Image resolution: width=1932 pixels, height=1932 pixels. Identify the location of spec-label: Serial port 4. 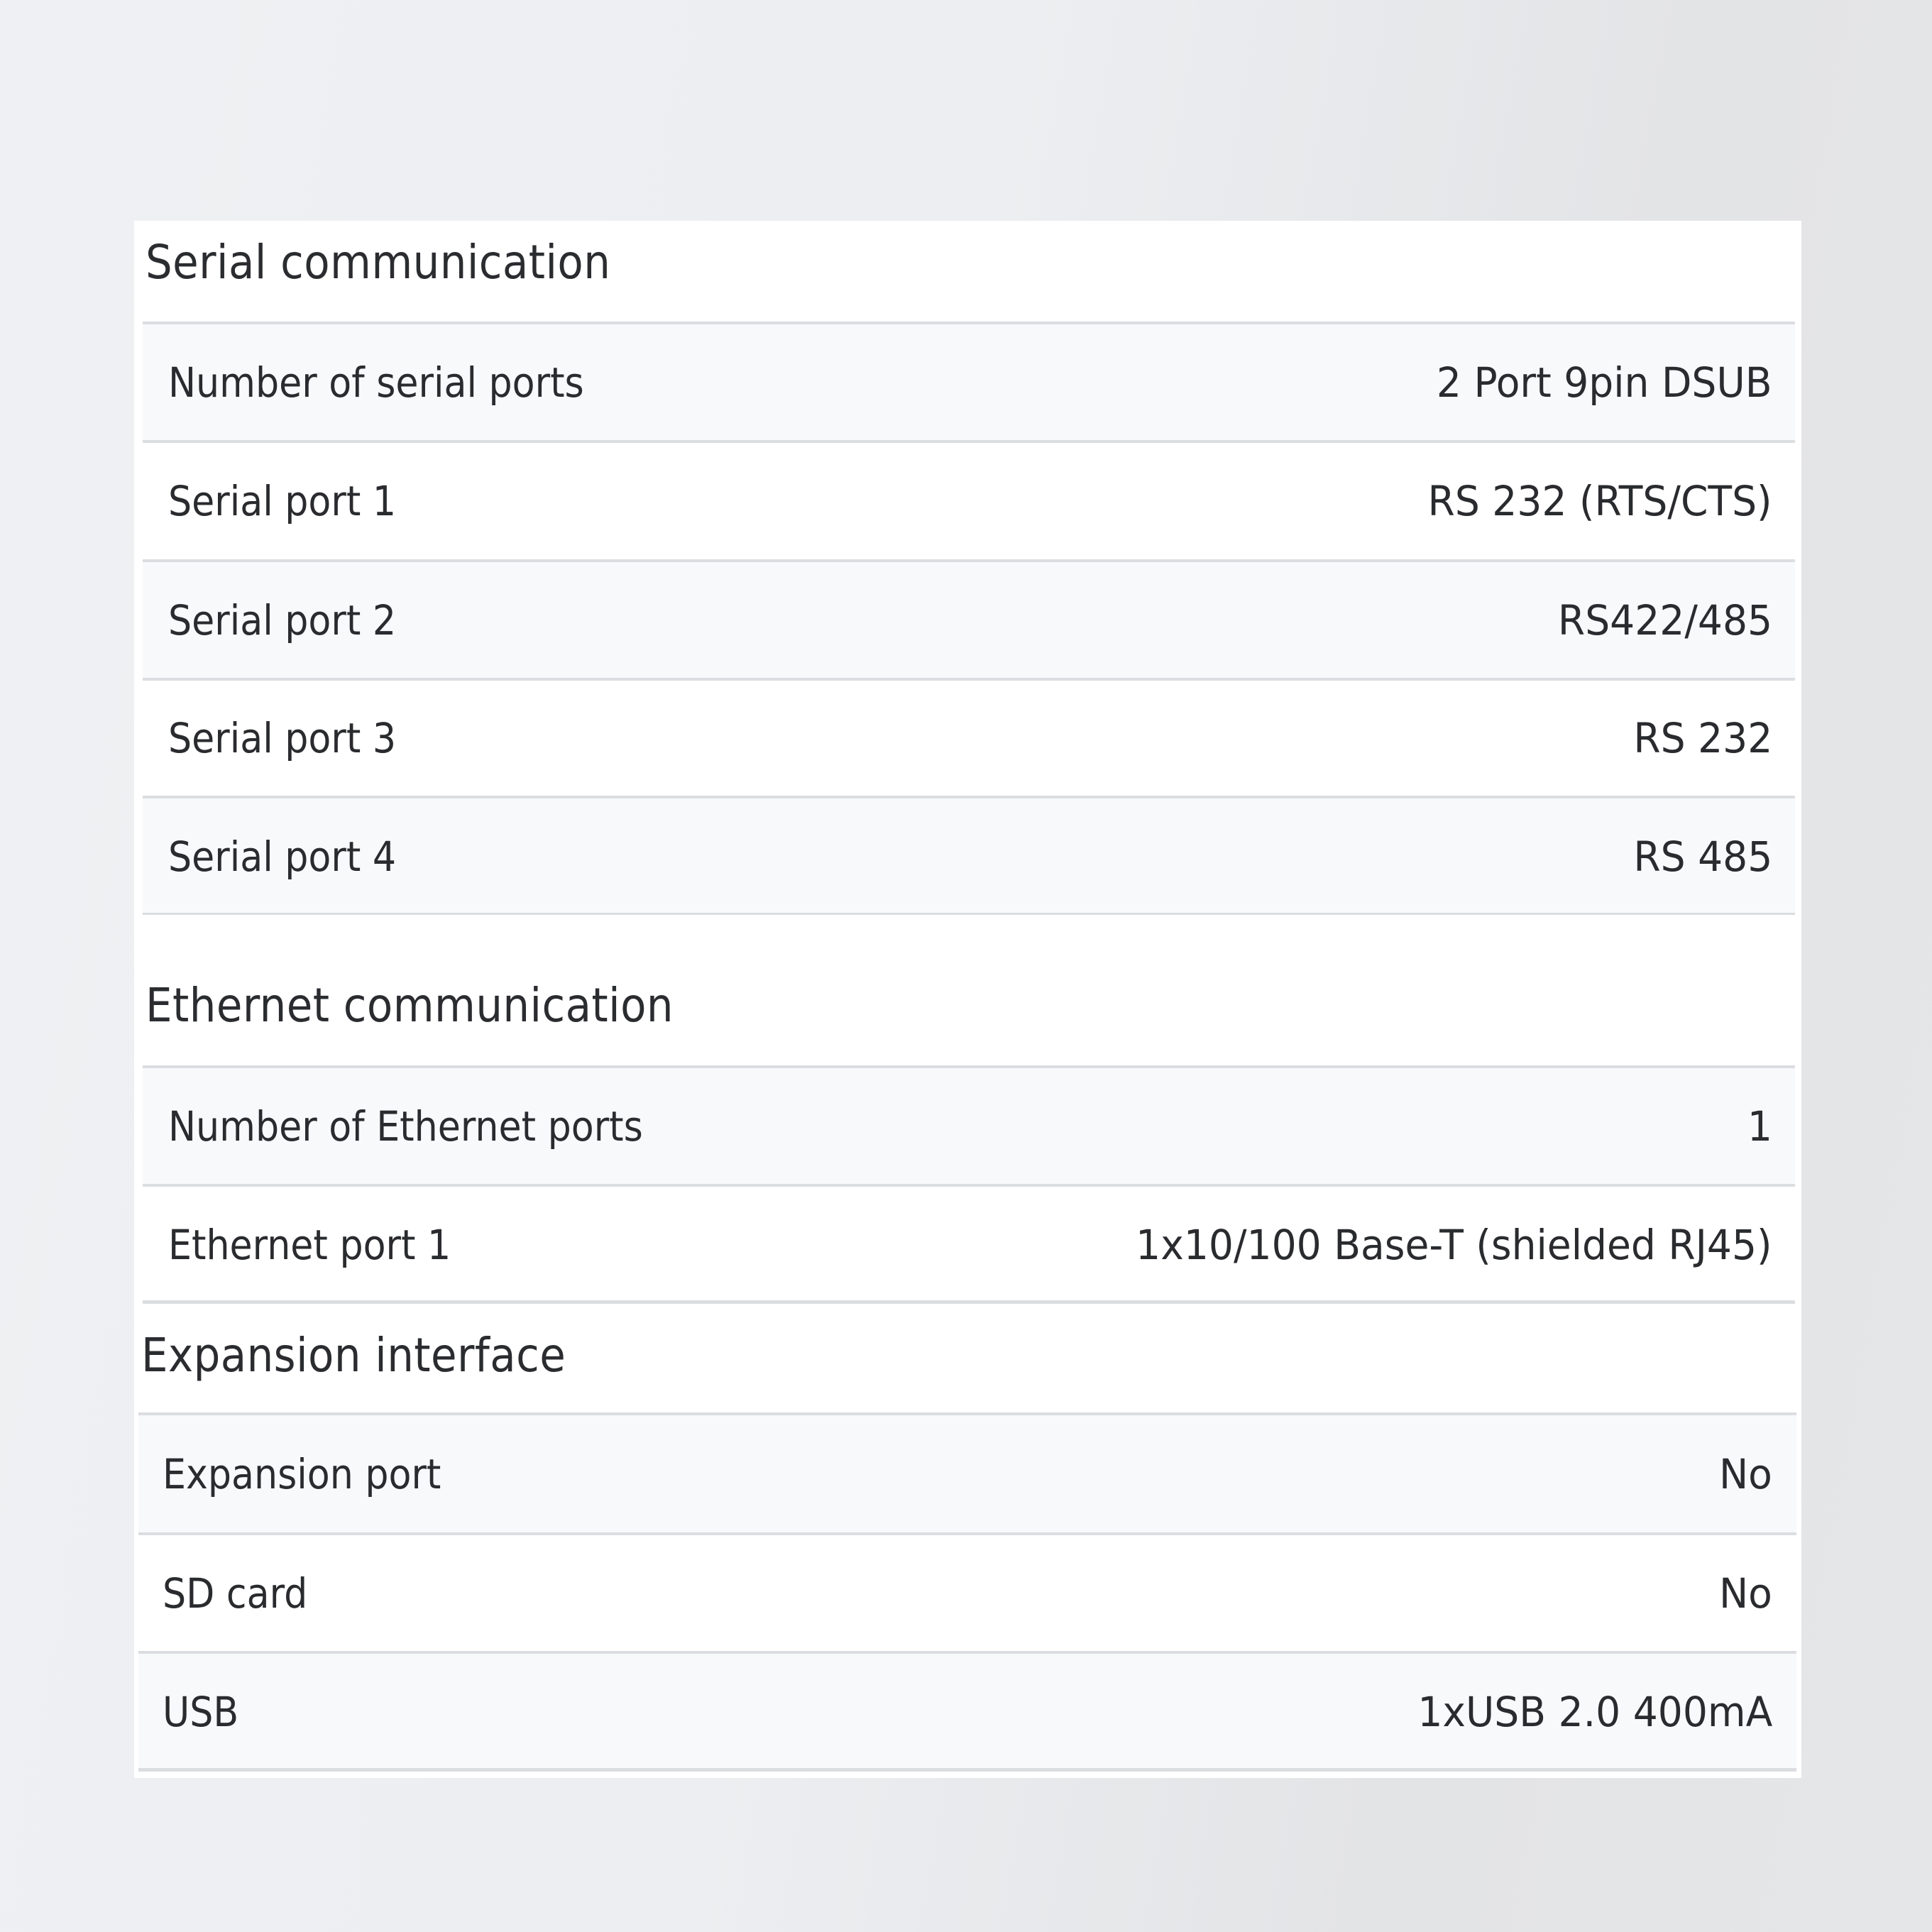
(282, 856).